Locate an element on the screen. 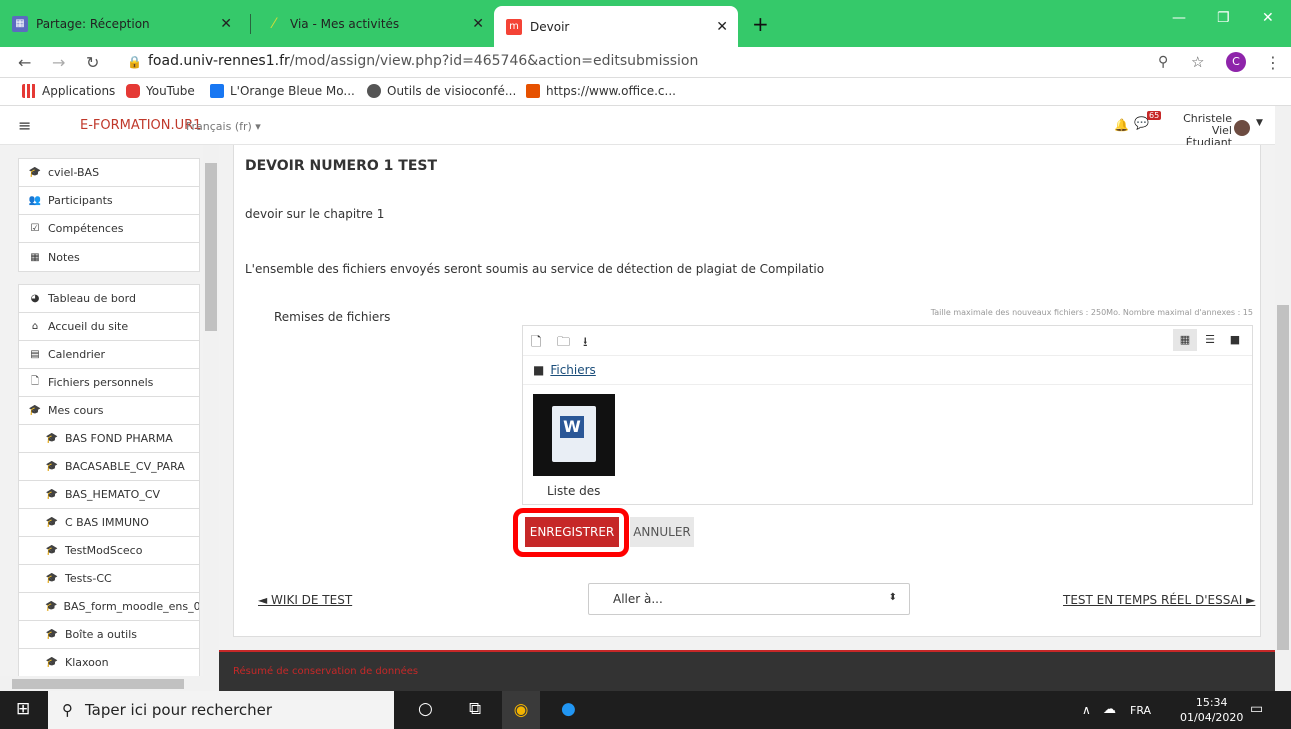 This screenshot has height=729, width=1291. sidebar-horizontal-thumb is located at coordinates (98, 684).